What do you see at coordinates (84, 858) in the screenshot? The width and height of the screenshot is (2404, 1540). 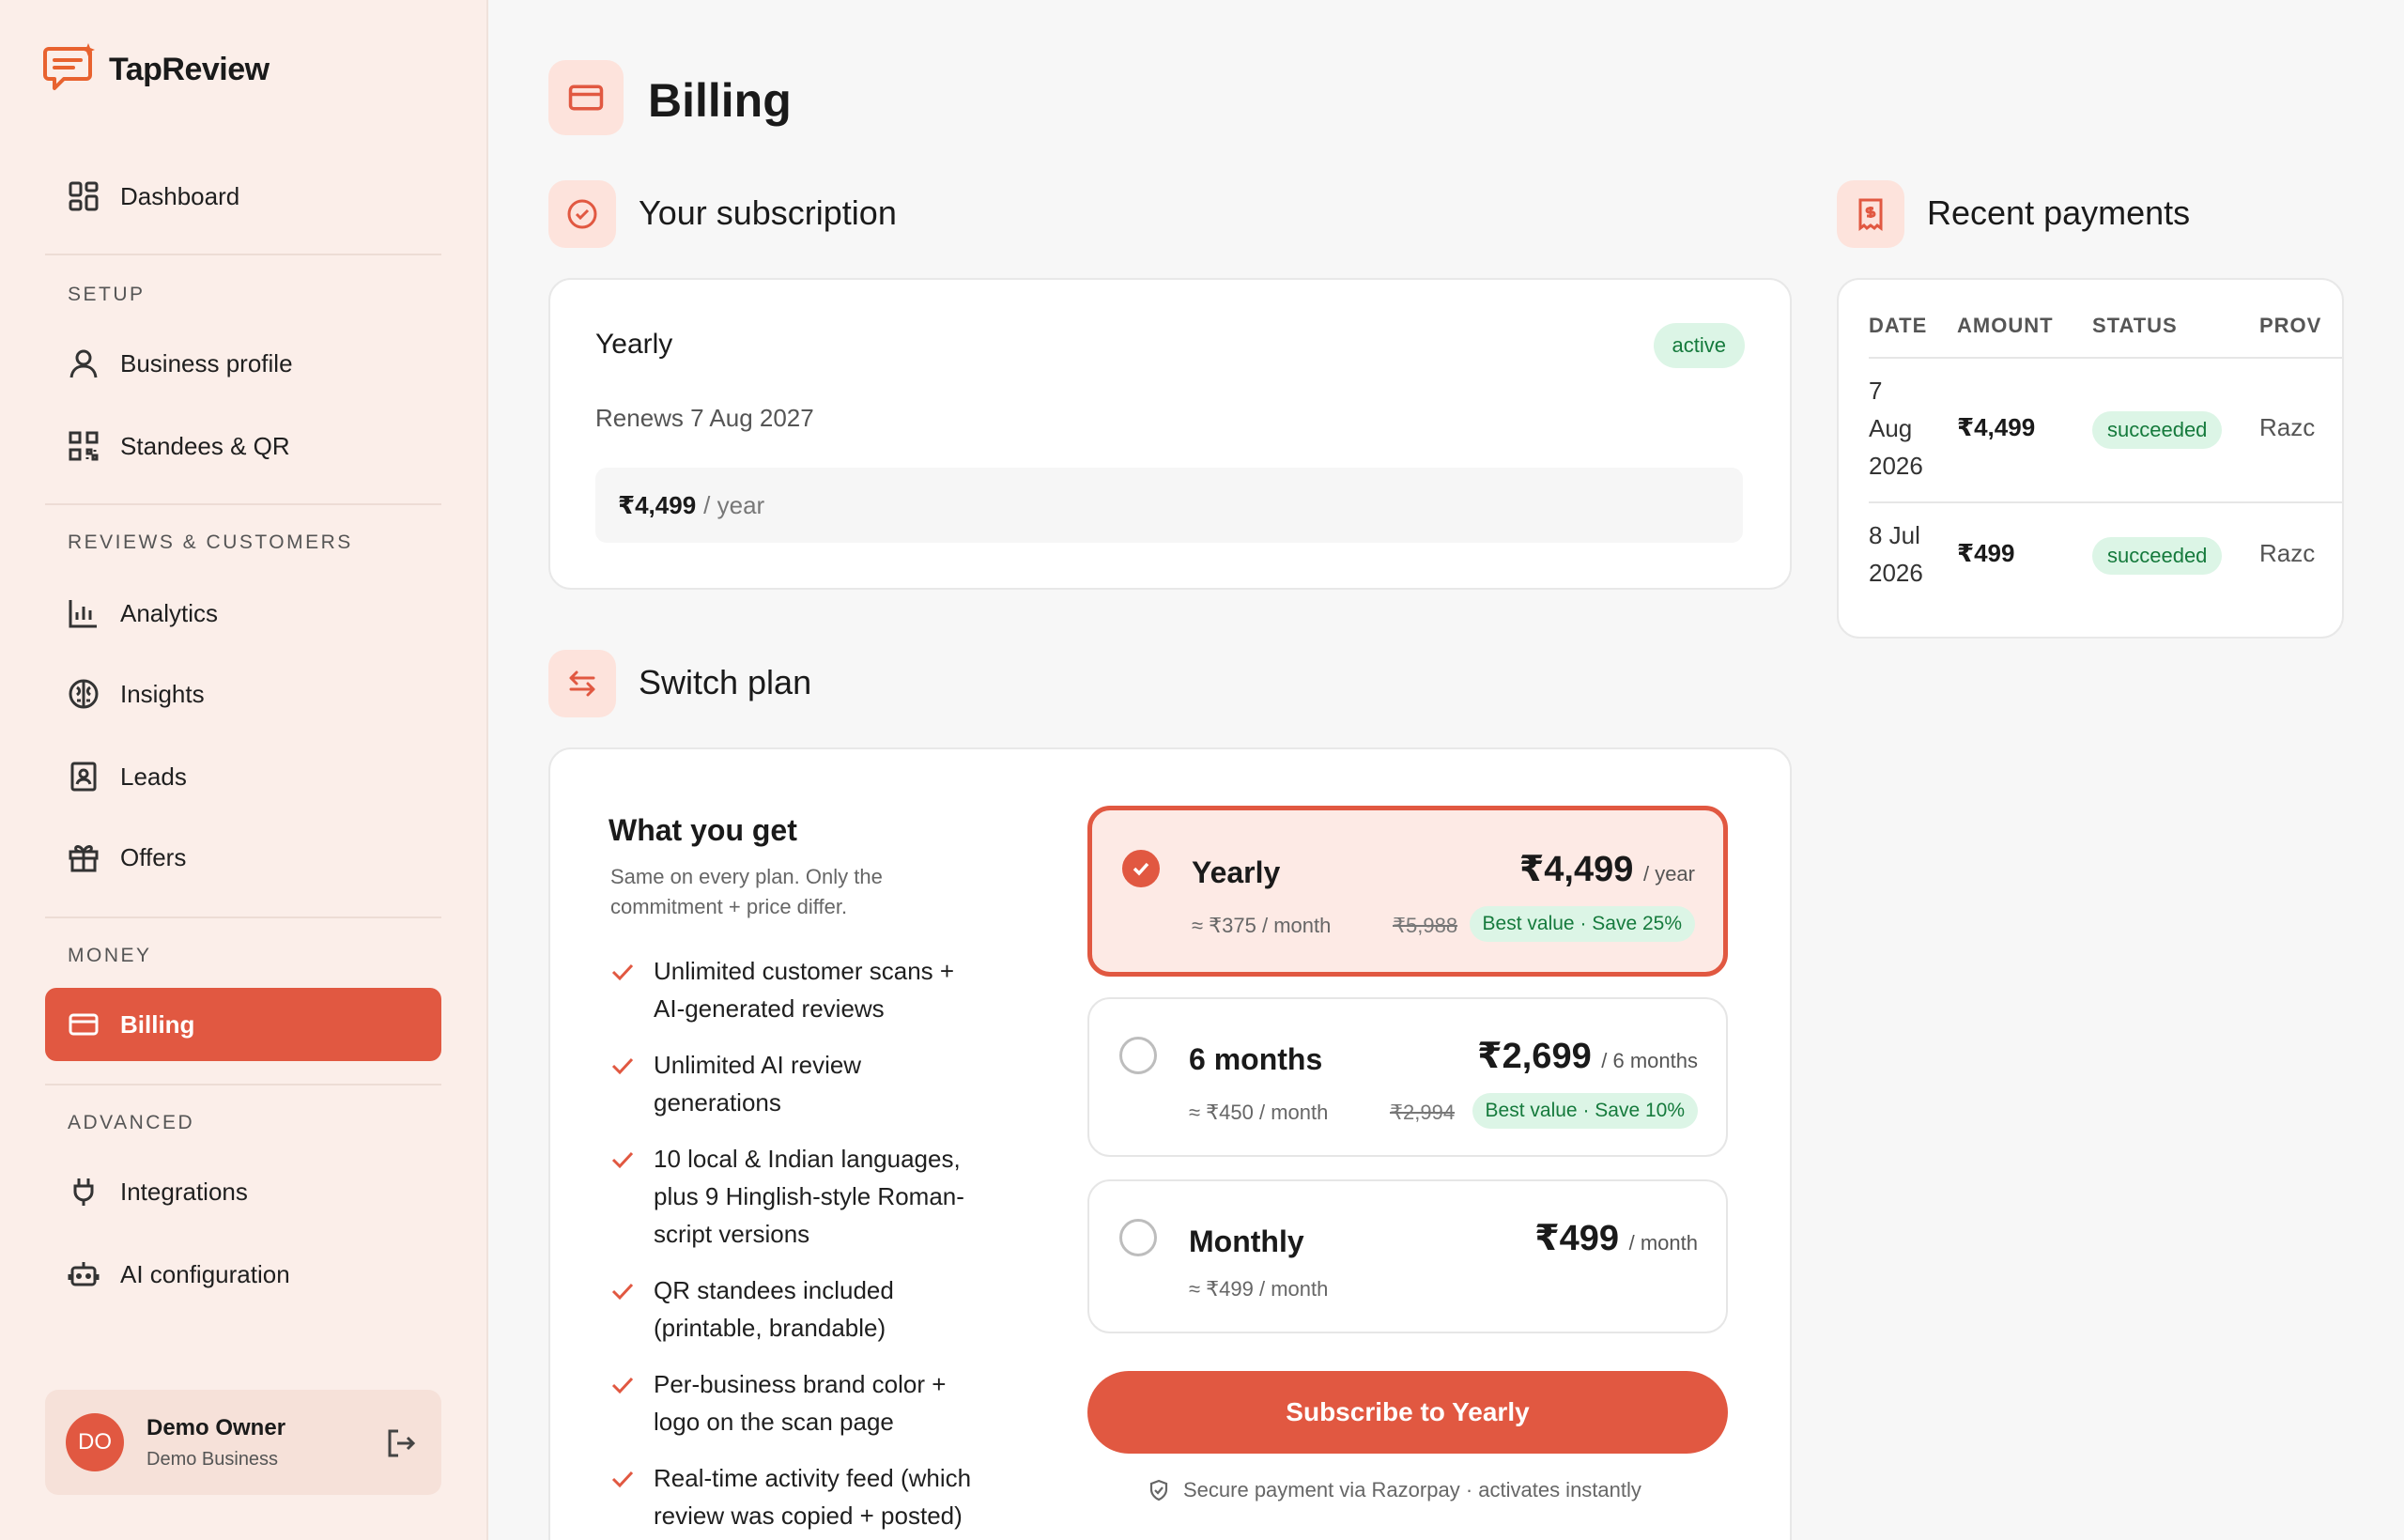 I see `gift-icon` at bounding box center [84, 858].